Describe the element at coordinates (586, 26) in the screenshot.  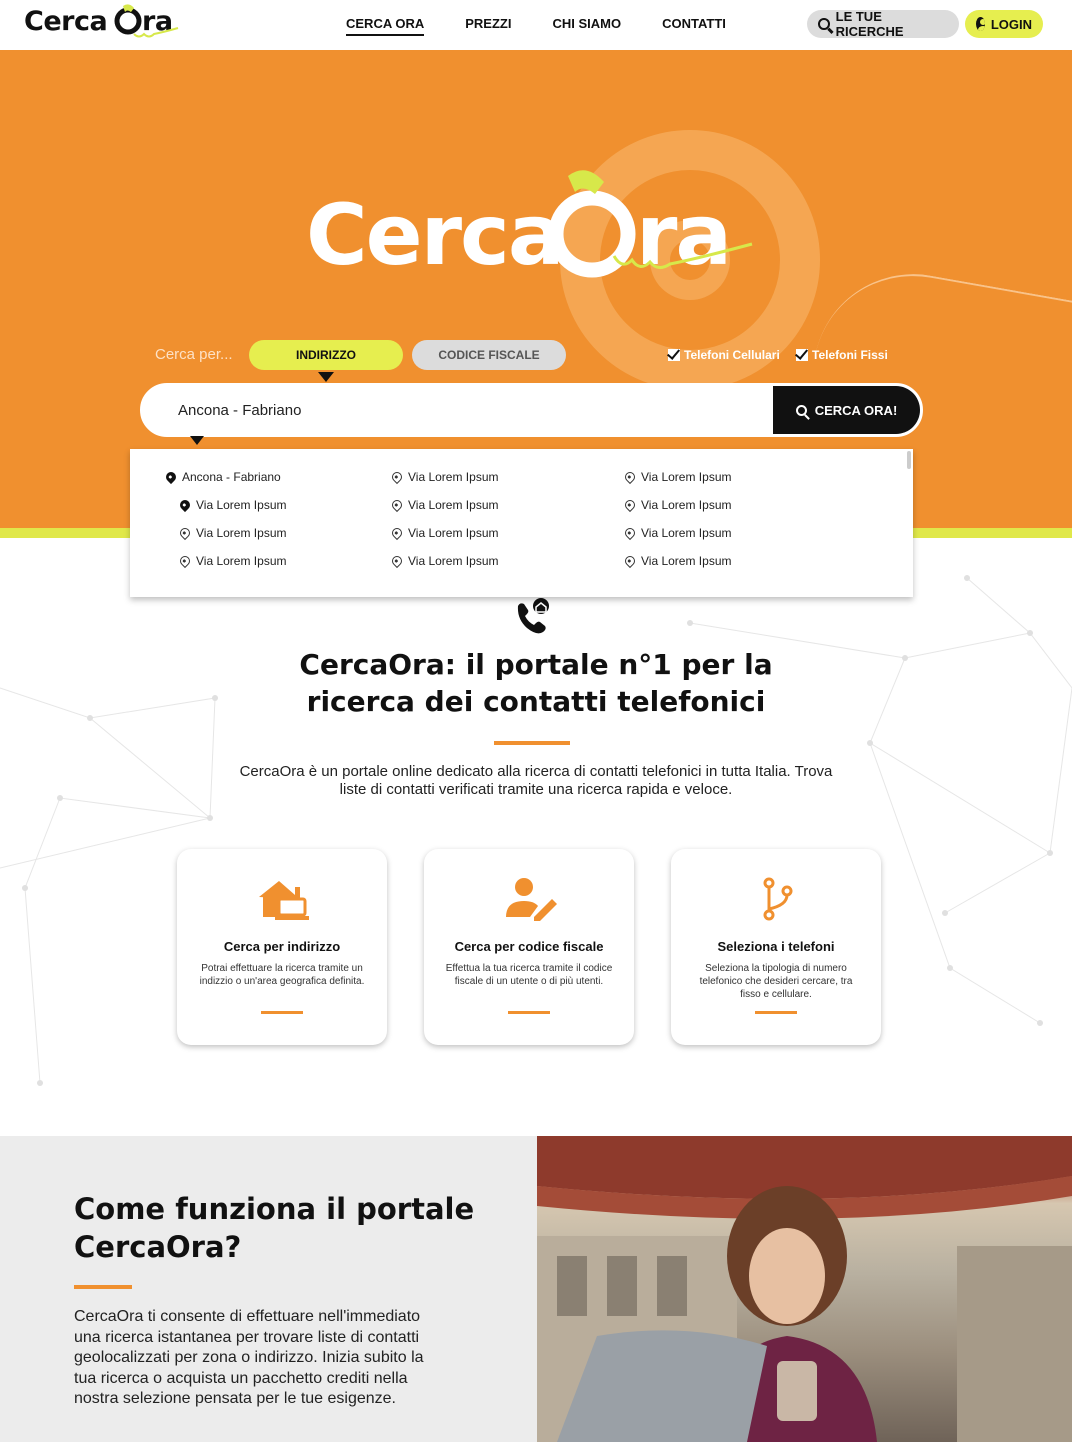
I see `nav-chi-siamo: CHI SIAMO` at that location.